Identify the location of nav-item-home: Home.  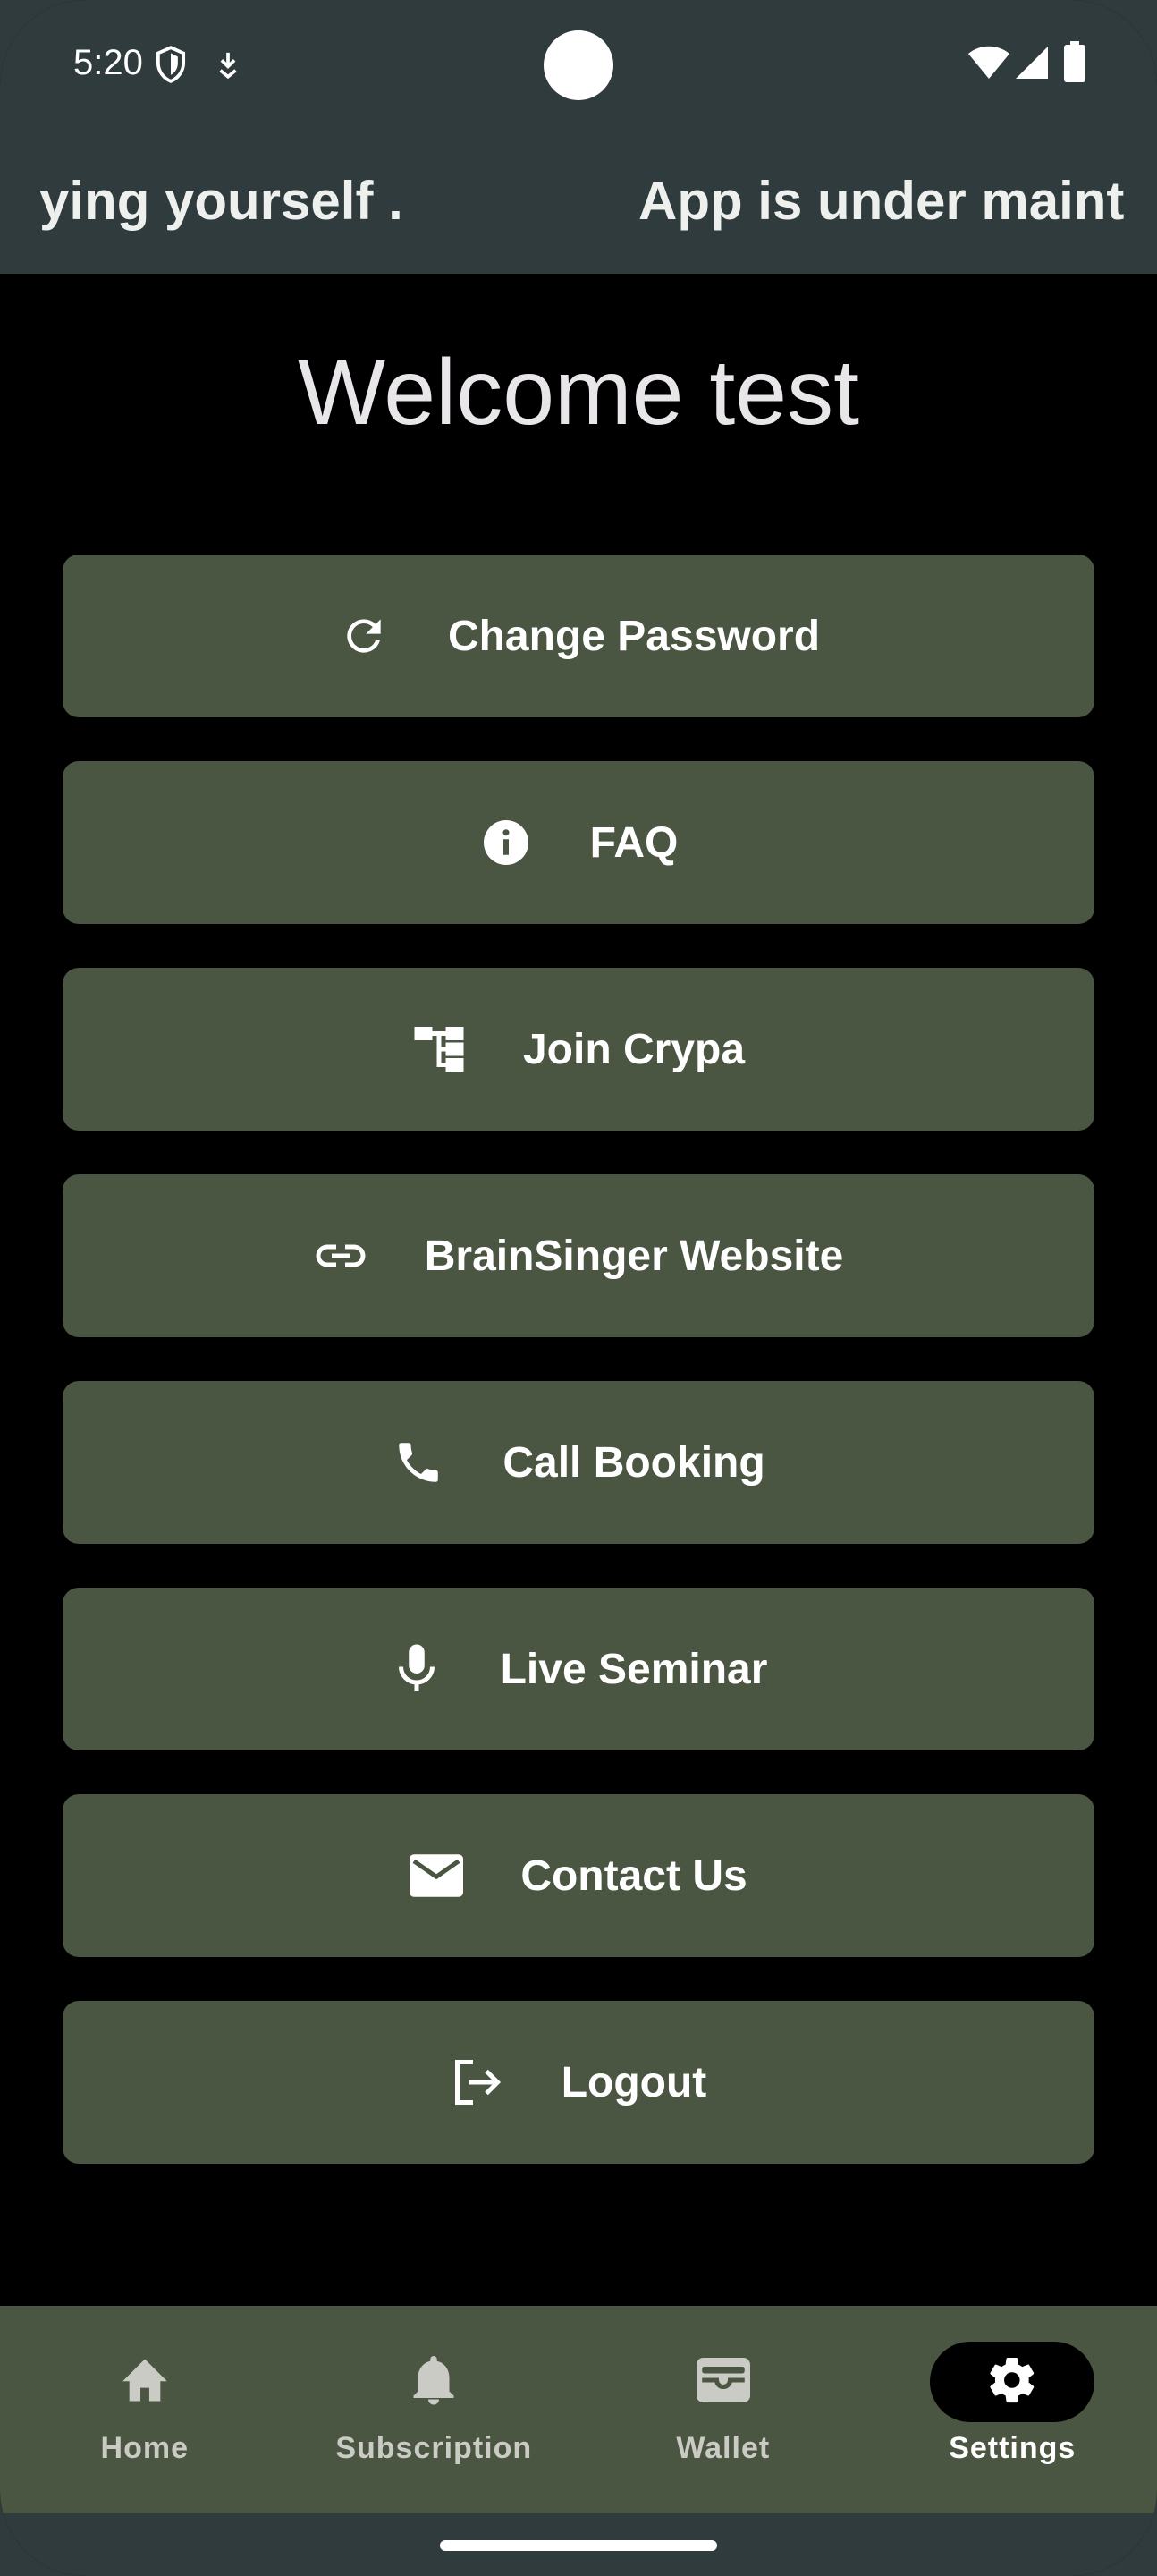
(145, 2409).